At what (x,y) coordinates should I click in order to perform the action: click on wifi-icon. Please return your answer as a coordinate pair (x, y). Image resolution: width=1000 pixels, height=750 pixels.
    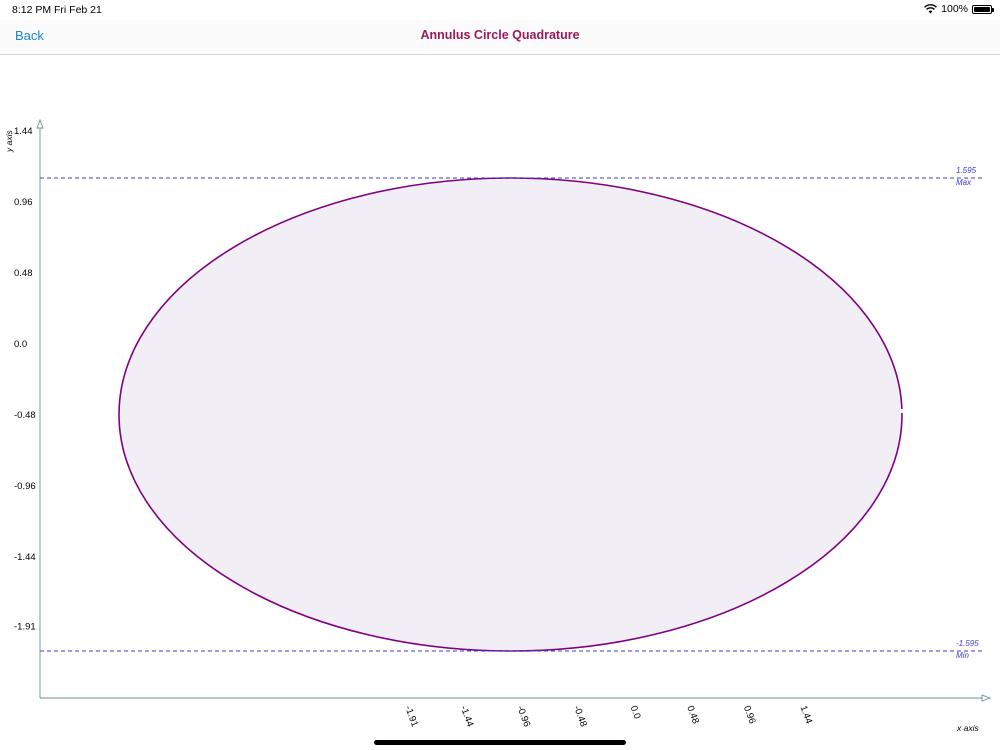
    Looking at the image, I should click on (931, 9).